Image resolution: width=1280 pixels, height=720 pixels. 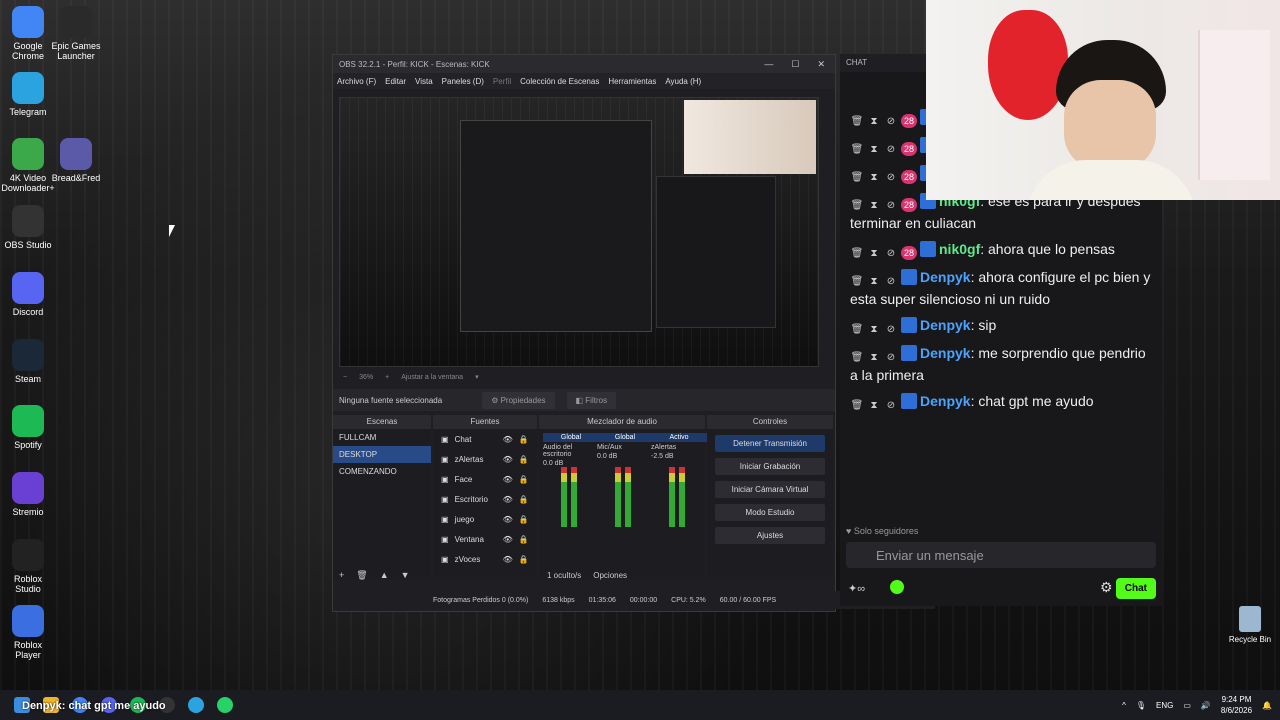 What do you see at coordinates (382, 454) in the screenshot?
I see `scene-item: DESKTOP` at bounding box center [382, 454].